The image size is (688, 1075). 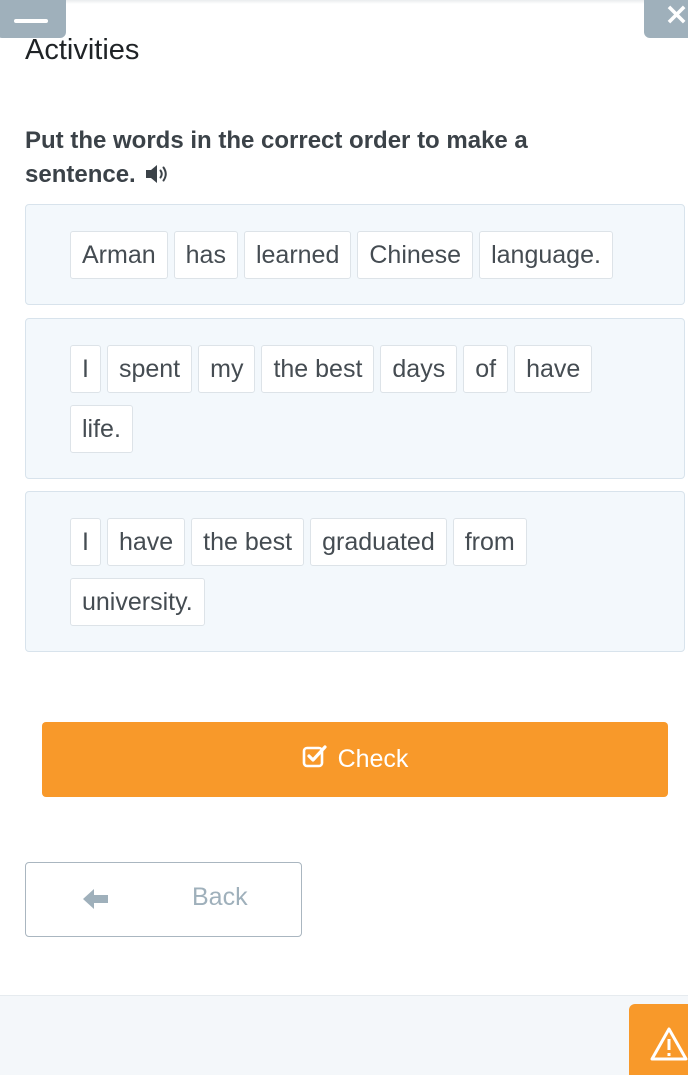 What do you see at coordinates (149, 369) in the screenshot?
I see `word-tile: spent` at bounding box center [149, 369].